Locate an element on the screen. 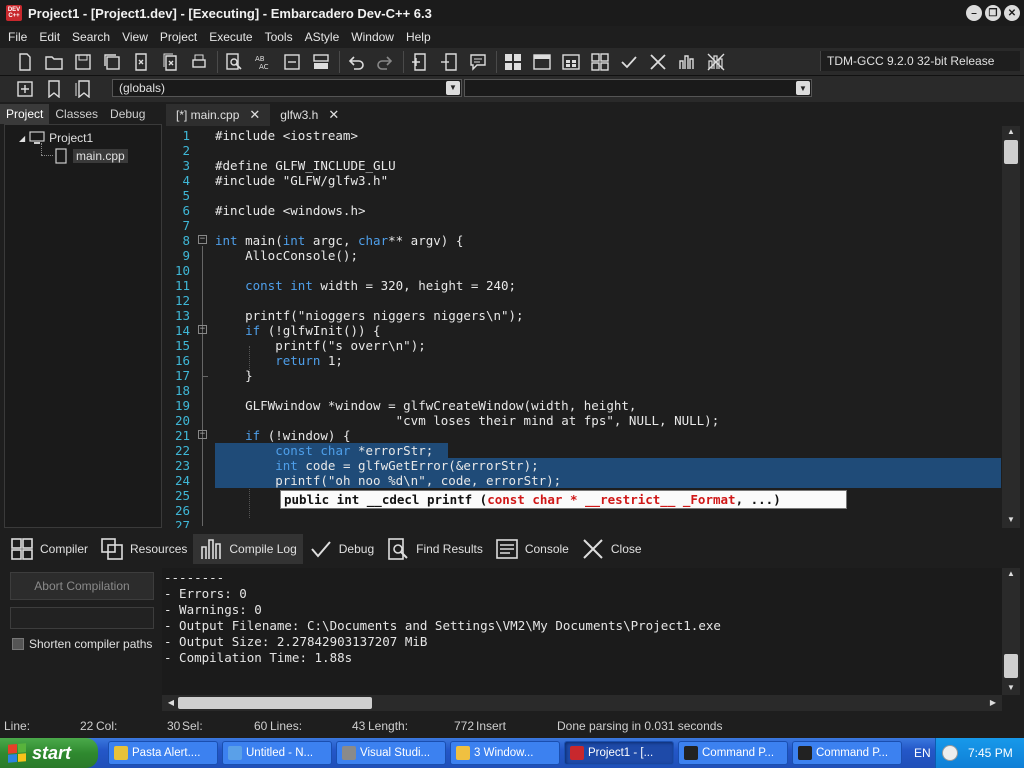 The width and height of the screenshot is (1024, 768). menu-help: Help is located at coordinates (418, 37).